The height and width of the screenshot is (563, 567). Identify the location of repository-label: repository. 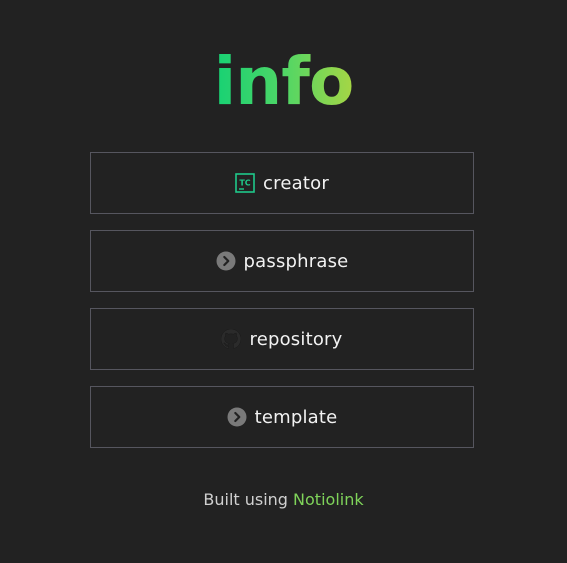
(296, 339).